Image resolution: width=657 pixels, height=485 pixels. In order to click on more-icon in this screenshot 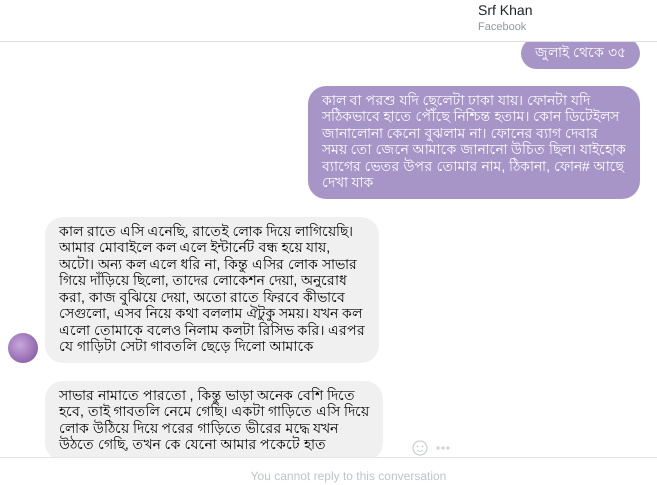, I will do `click(443, 448)`.